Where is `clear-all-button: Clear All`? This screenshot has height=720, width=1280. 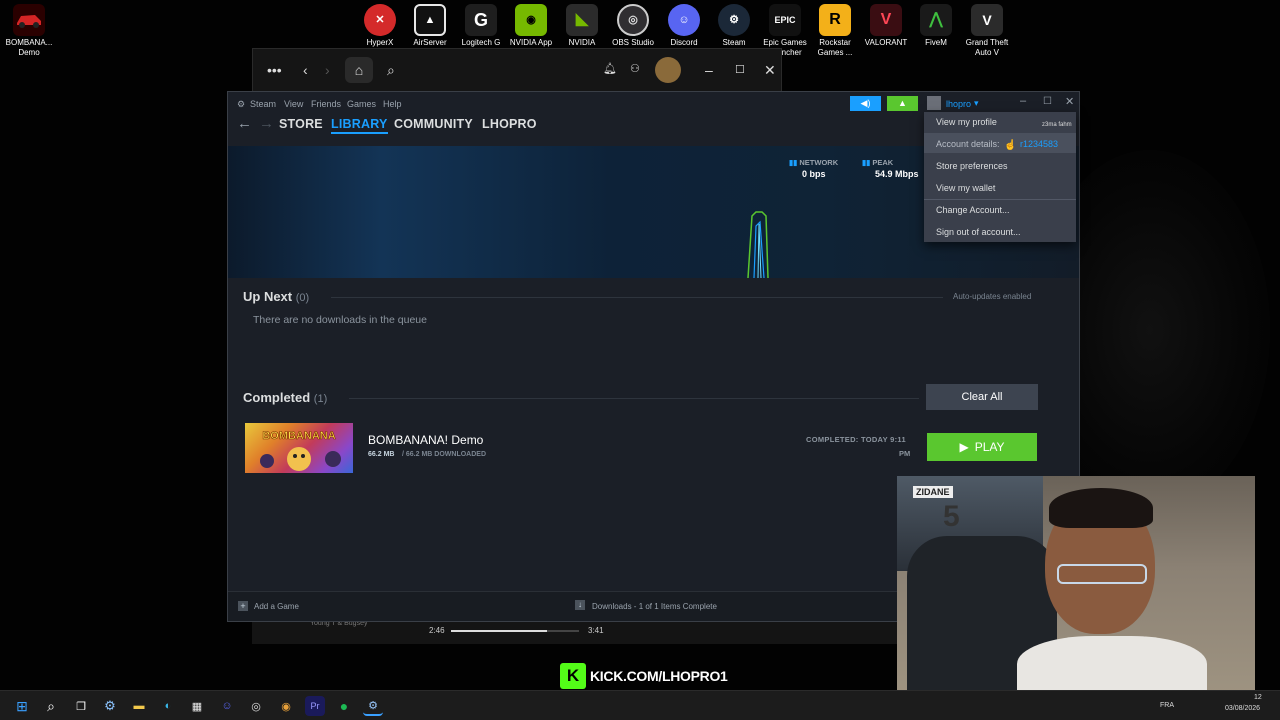
clear-all-button: Clear All is located at coordinates (982, 397).